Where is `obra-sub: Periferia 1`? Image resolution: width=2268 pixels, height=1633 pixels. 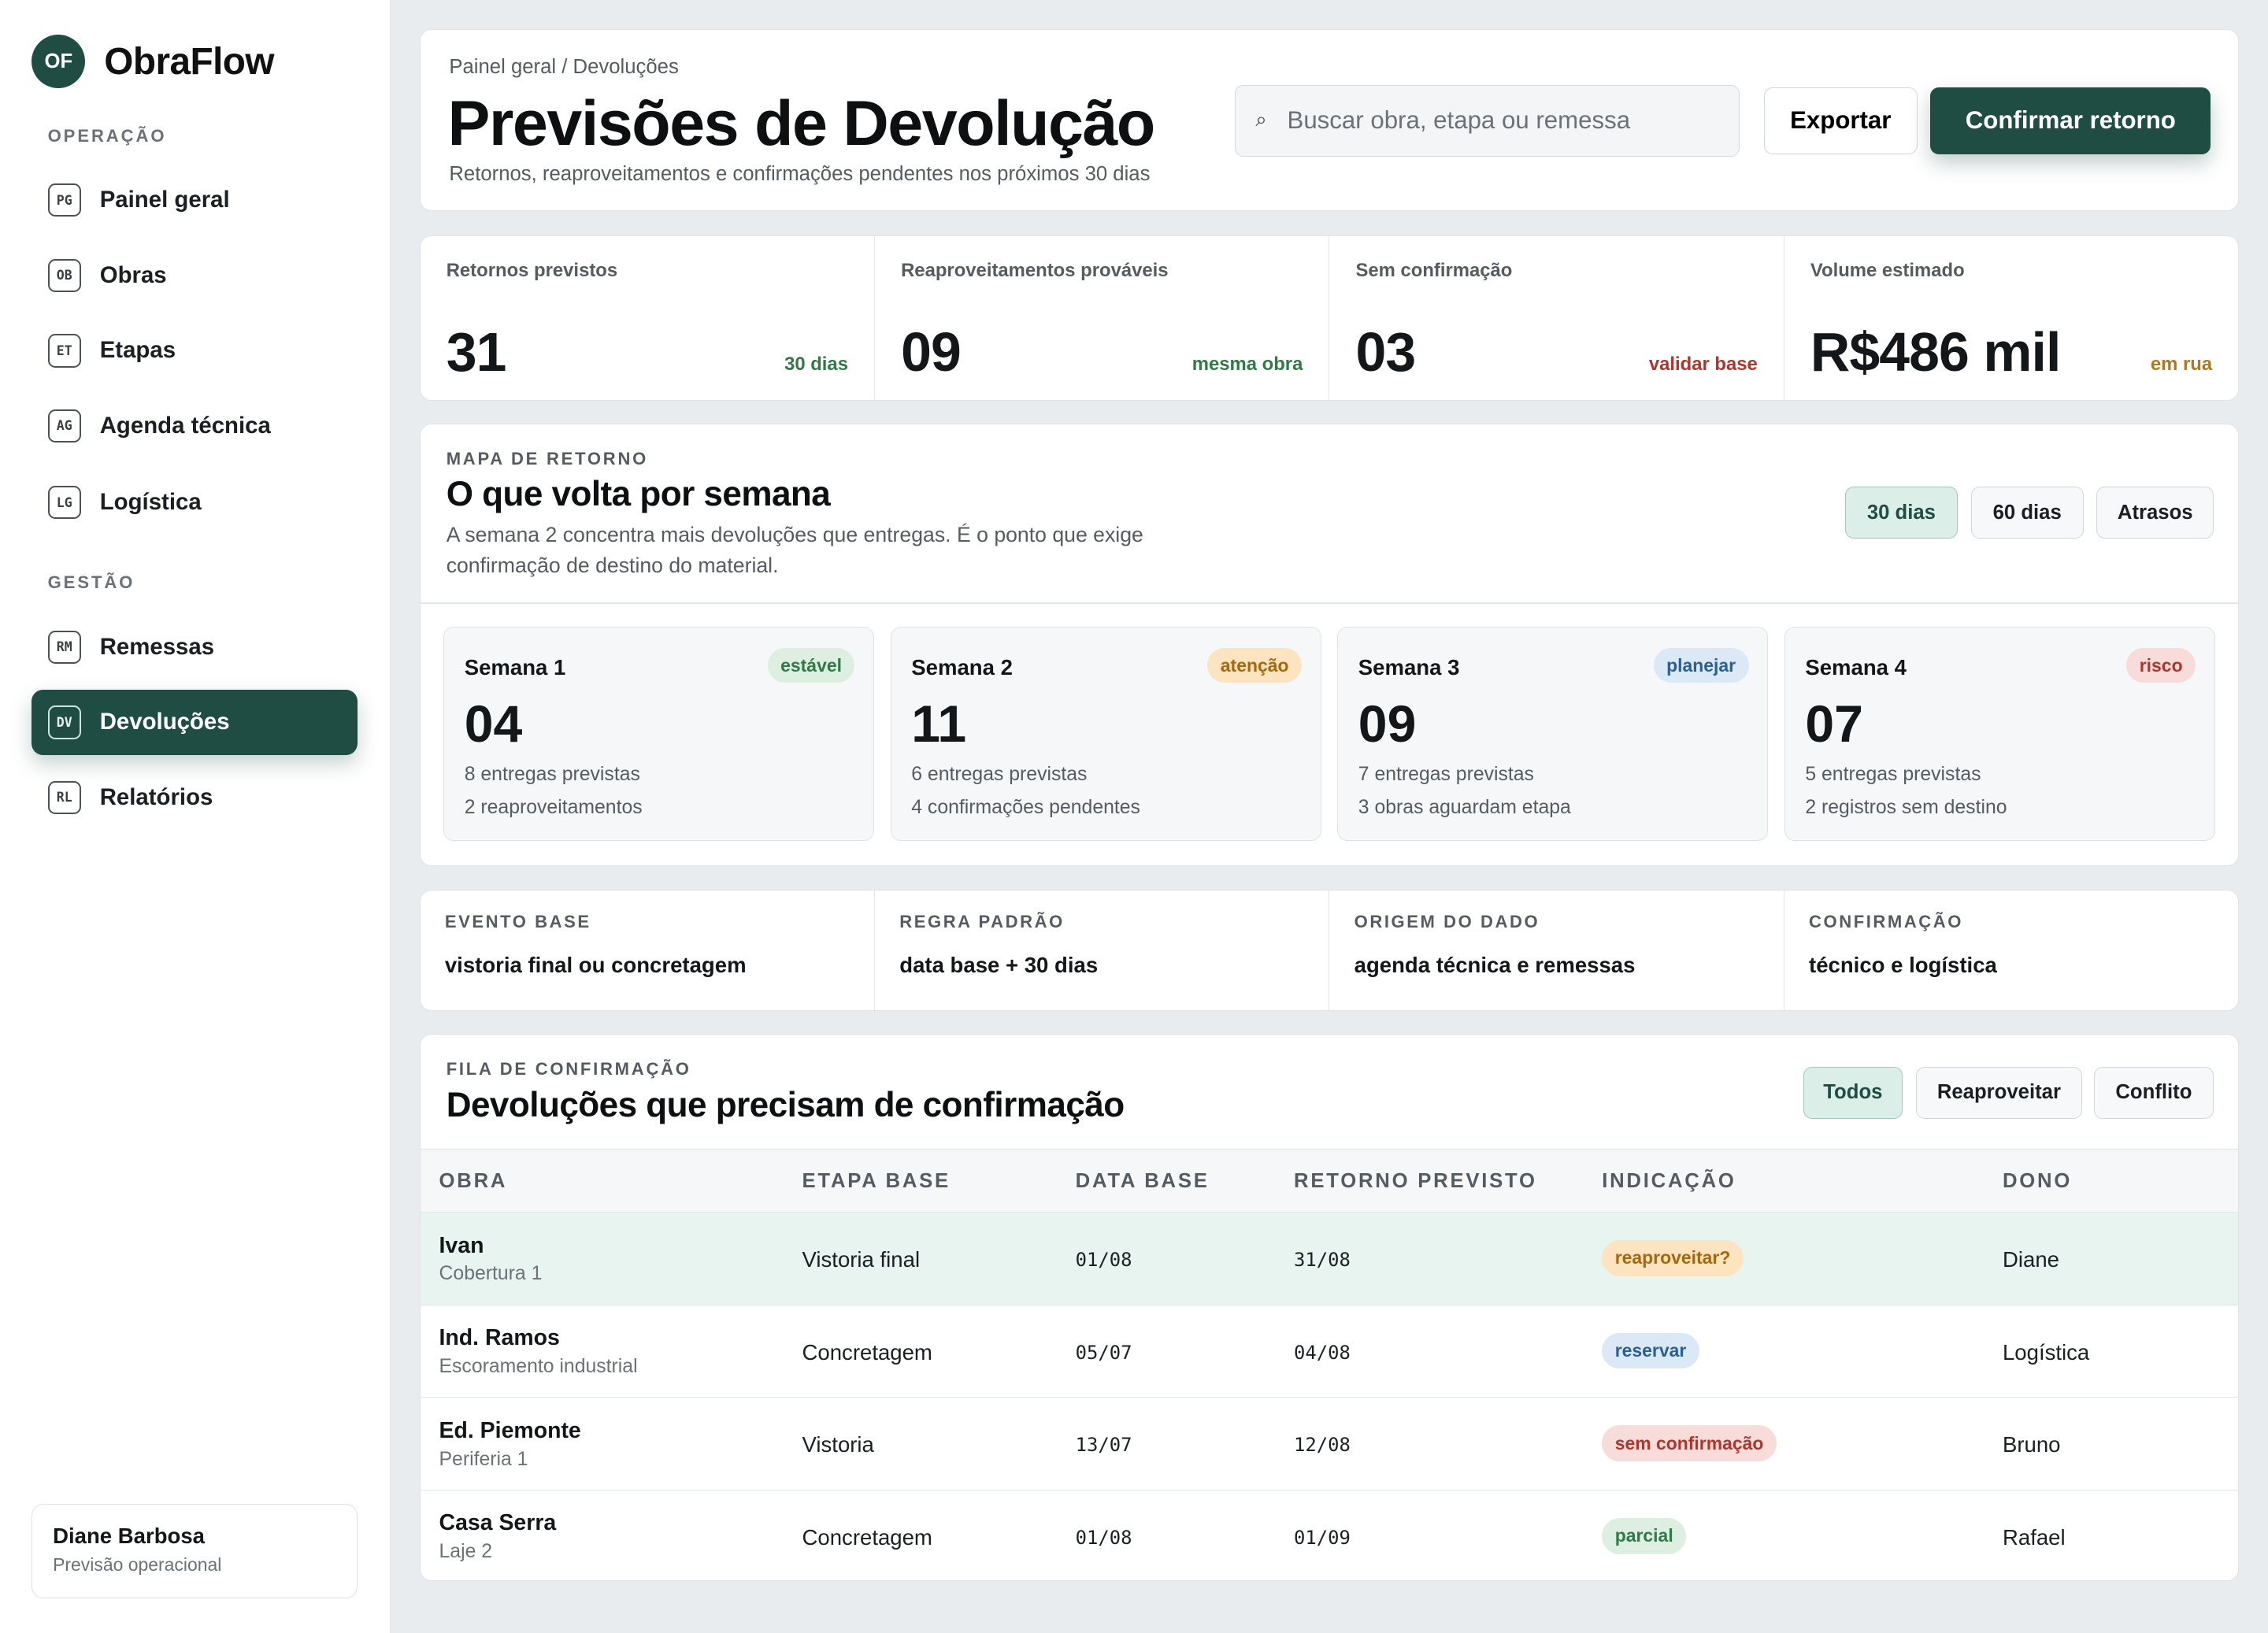 obra-sub: Periferia 1 is located at coordinates (483, 1459).